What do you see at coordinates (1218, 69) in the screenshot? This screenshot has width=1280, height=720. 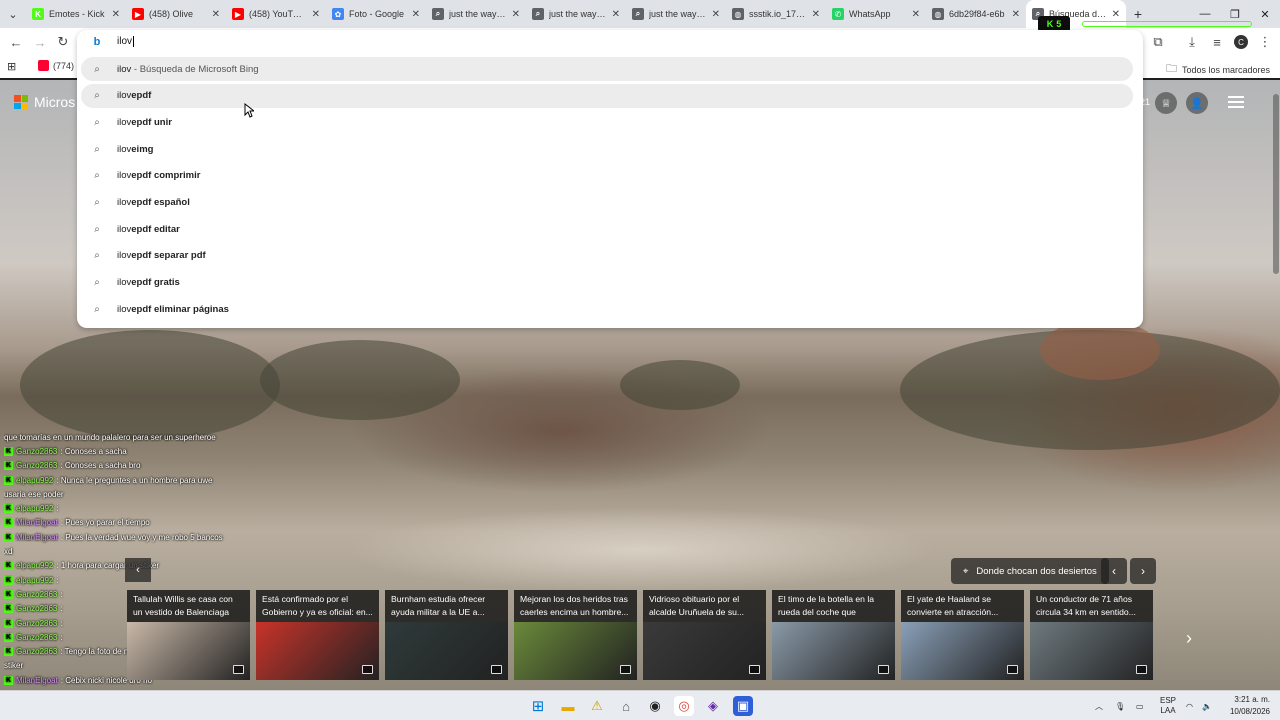 I see `all-bookmarks-button: 🗀 Todos los marcadores` at bounding box center [1218, 69].